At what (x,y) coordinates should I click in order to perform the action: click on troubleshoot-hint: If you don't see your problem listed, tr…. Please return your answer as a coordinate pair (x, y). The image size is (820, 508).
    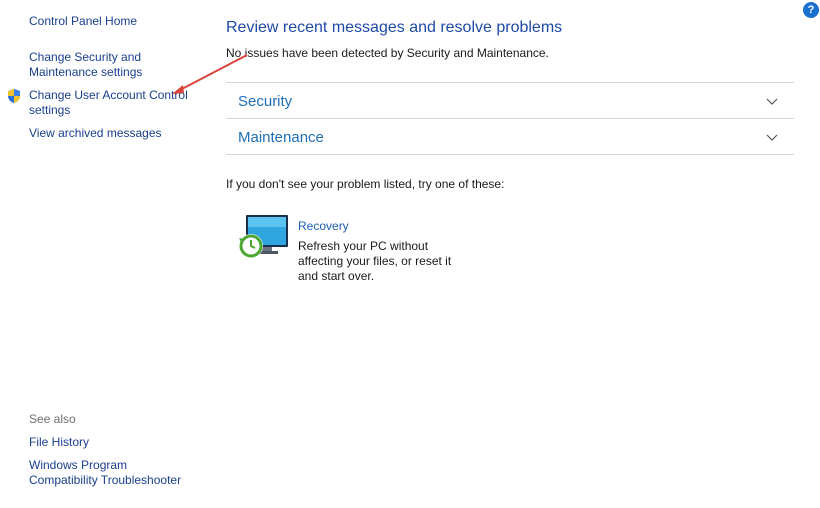
    Looking at the image, I should click on (365, 184).